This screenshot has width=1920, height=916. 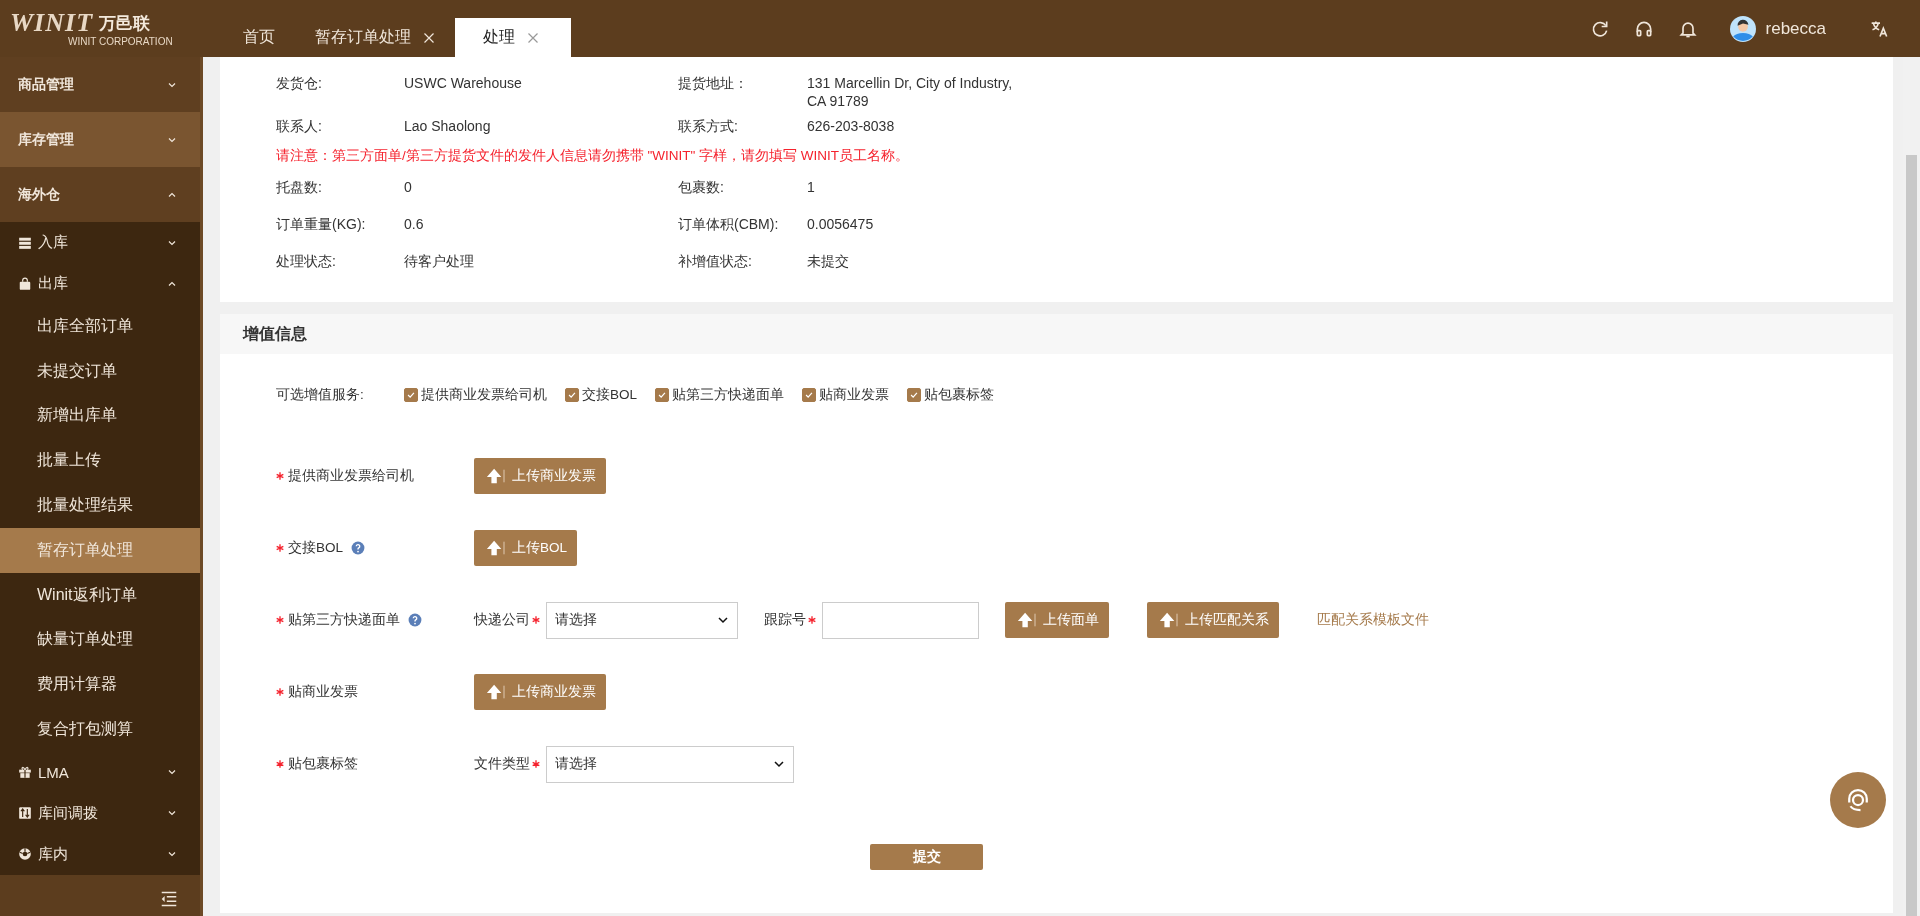 I want to click on field-label: 处理状态:, so click(x=306, y=261).